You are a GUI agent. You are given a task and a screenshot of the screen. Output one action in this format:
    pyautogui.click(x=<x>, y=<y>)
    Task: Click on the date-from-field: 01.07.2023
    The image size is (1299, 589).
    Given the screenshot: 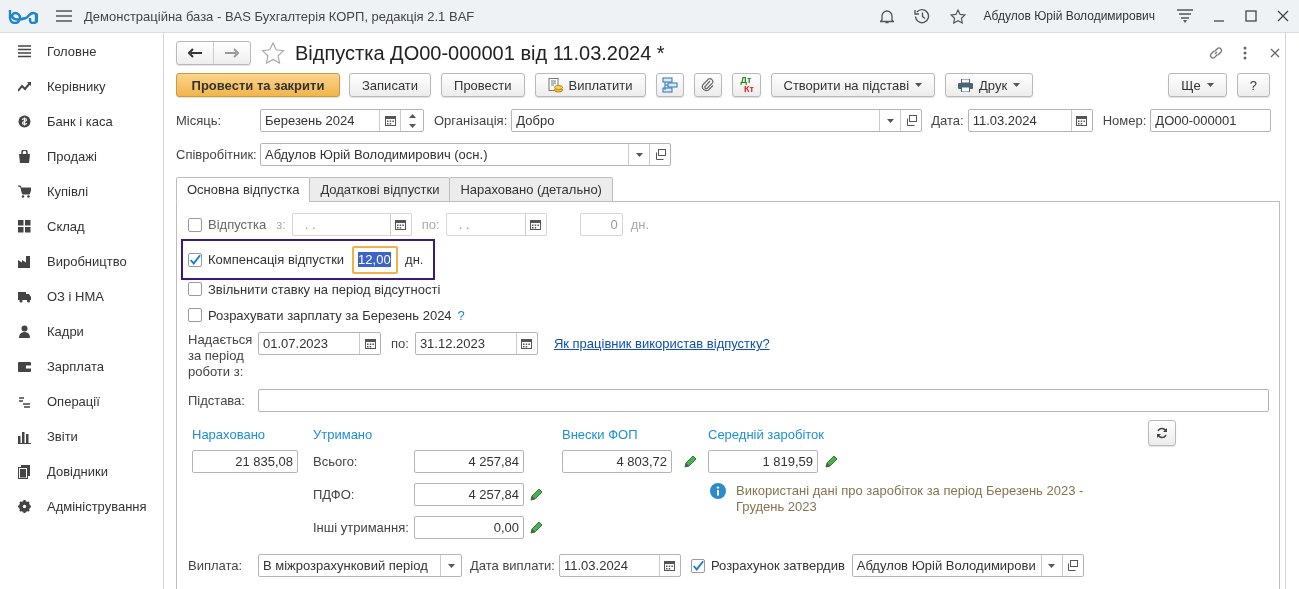 What is the action you would take?
    pyautogui.click(x=319, y=343)
    